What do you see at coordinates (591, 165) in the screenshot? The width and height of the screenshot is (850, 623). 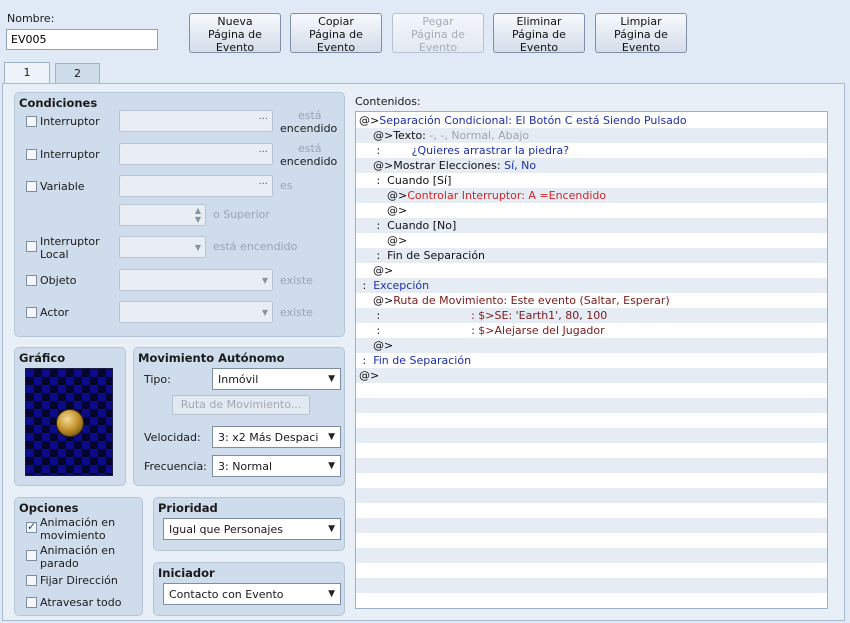 I see `command-row: @>Mostrar Elecciones: Sí, No` at bounding box center [591, 165].